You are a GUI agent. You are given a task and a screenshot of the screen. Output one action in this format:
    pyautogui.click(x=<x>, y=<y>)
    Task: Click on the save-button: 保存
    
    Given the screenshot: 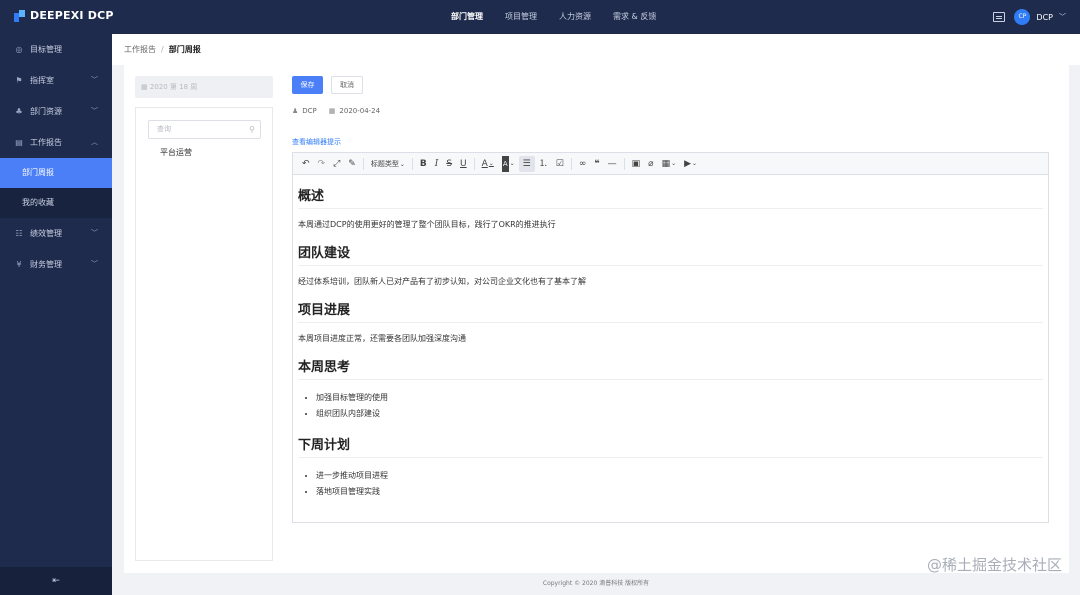 What is the action you would take?
    pyautogui.click(x=307, y=85)
    